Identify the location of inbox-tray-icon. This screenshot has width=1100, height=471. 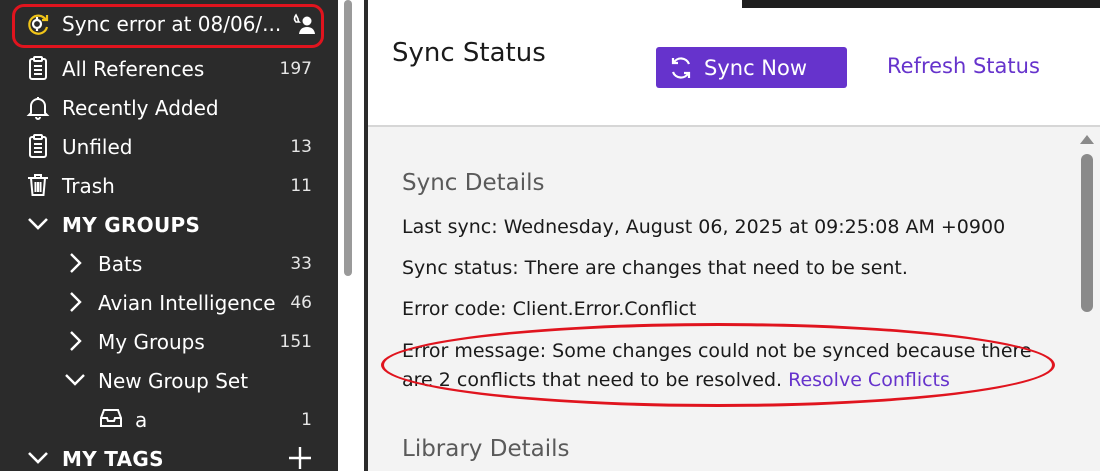
(111, 418).